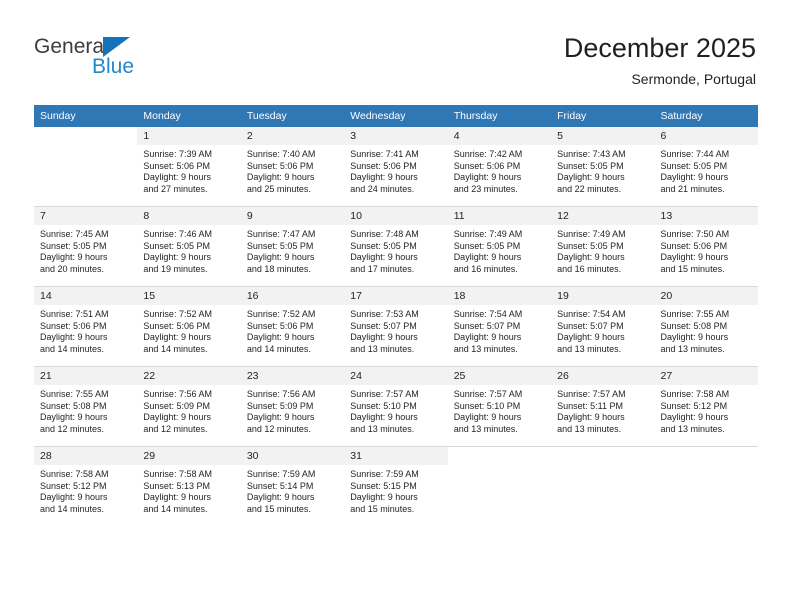 Image resolution: width=792 pixels, height=612 pixels. Describe the element at coordinates (281, 234) in the screenshot. I see `sunrise-time: Sunrise: 7:47 AM` at that location.